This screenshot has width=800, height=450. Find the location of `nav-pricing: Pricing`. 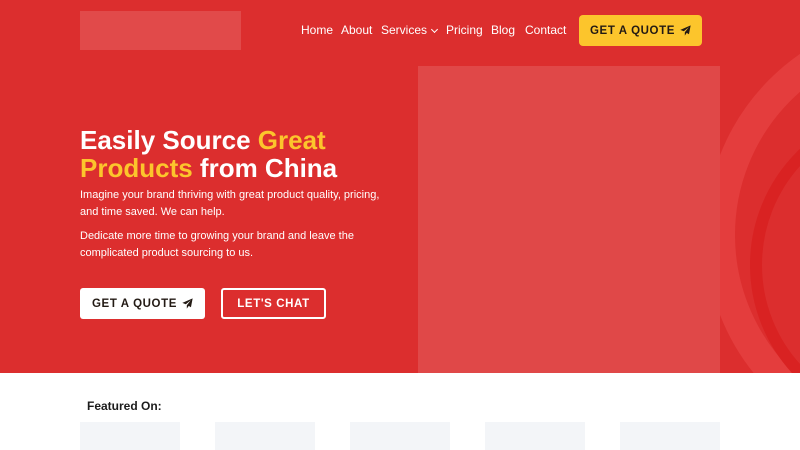

nav-pricing: Pricing is located at coordinates (464, 30).